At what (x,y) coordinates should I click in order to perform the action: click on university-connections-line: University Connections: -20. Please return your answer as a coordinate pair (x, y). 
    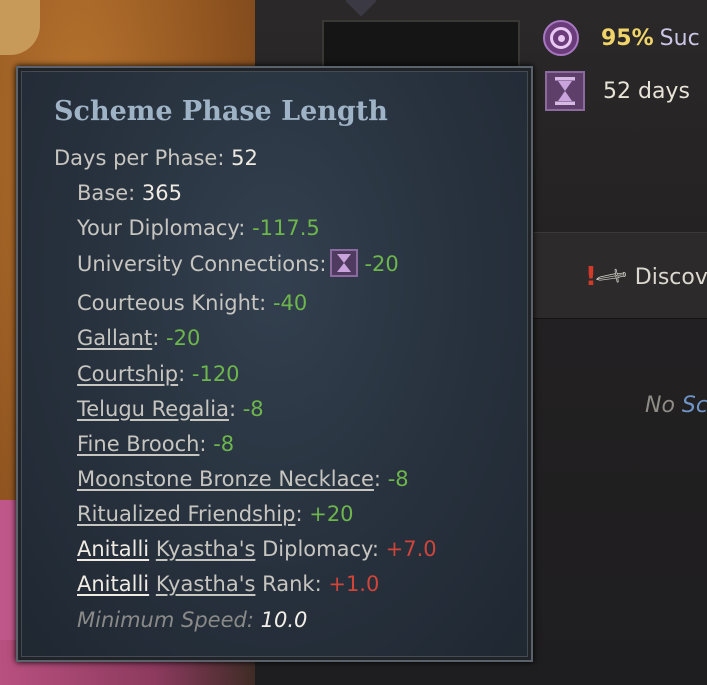
    Looking at the image, I should click on (238, 264).